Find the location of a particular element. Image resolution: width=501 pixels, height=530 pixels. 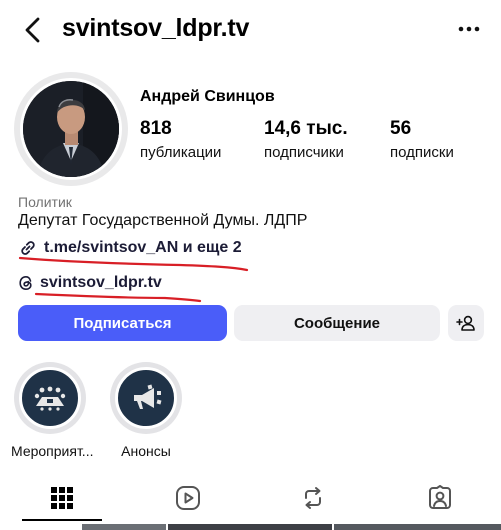

stat-following: 56 подписки is located at coordinates (422, 139).